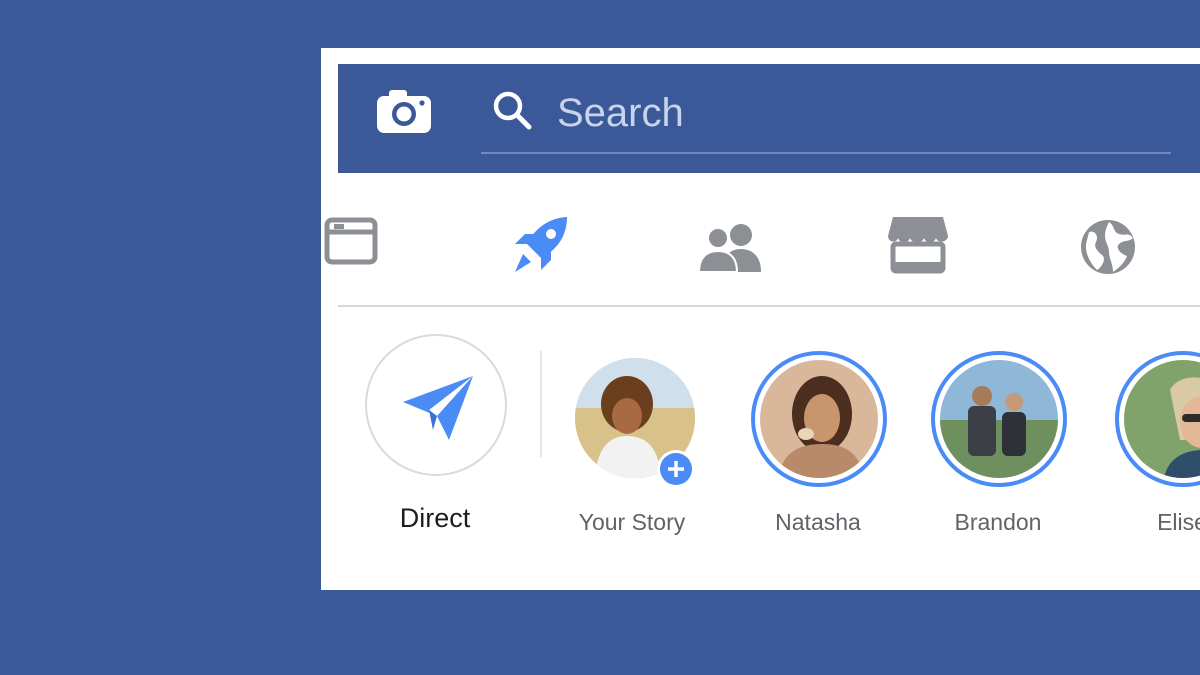  I want to click on paper-plane-icon, so click(438, 408).